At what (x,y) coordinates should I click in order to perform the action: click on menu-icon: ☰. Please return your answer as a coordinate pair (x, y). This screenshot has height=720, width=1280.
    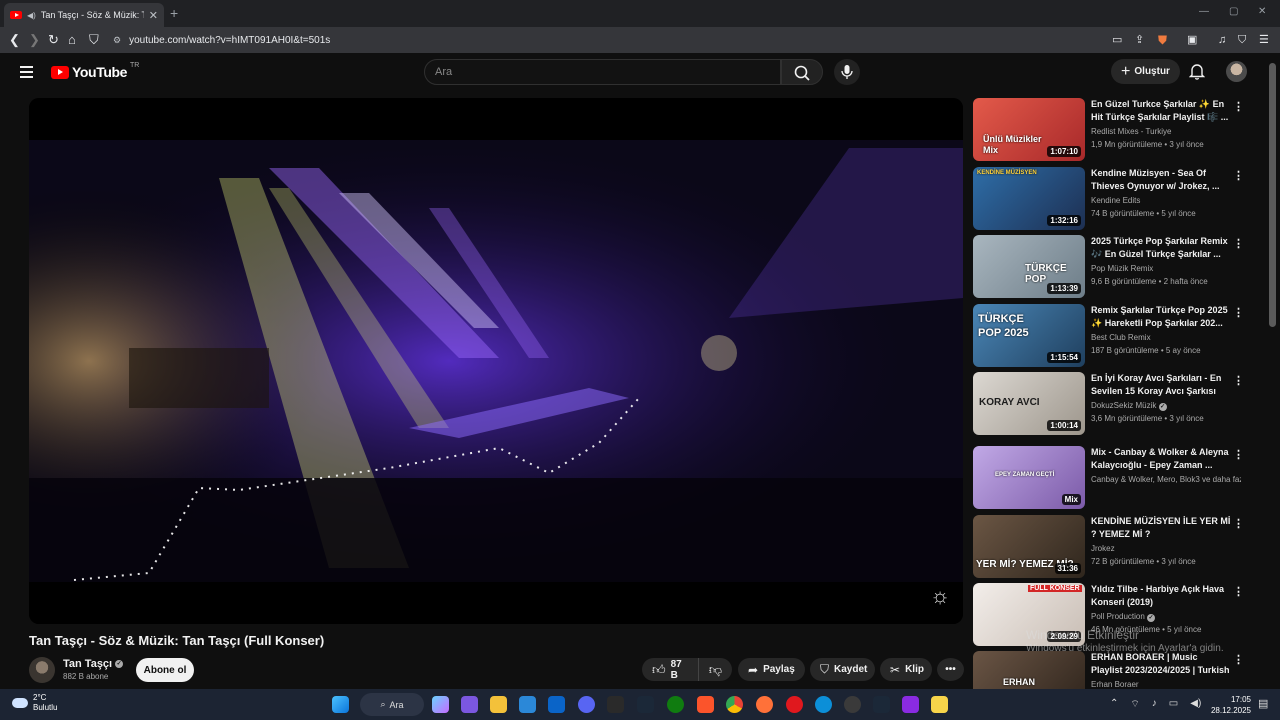
    Looking at the image, I should click on (1264, 40).